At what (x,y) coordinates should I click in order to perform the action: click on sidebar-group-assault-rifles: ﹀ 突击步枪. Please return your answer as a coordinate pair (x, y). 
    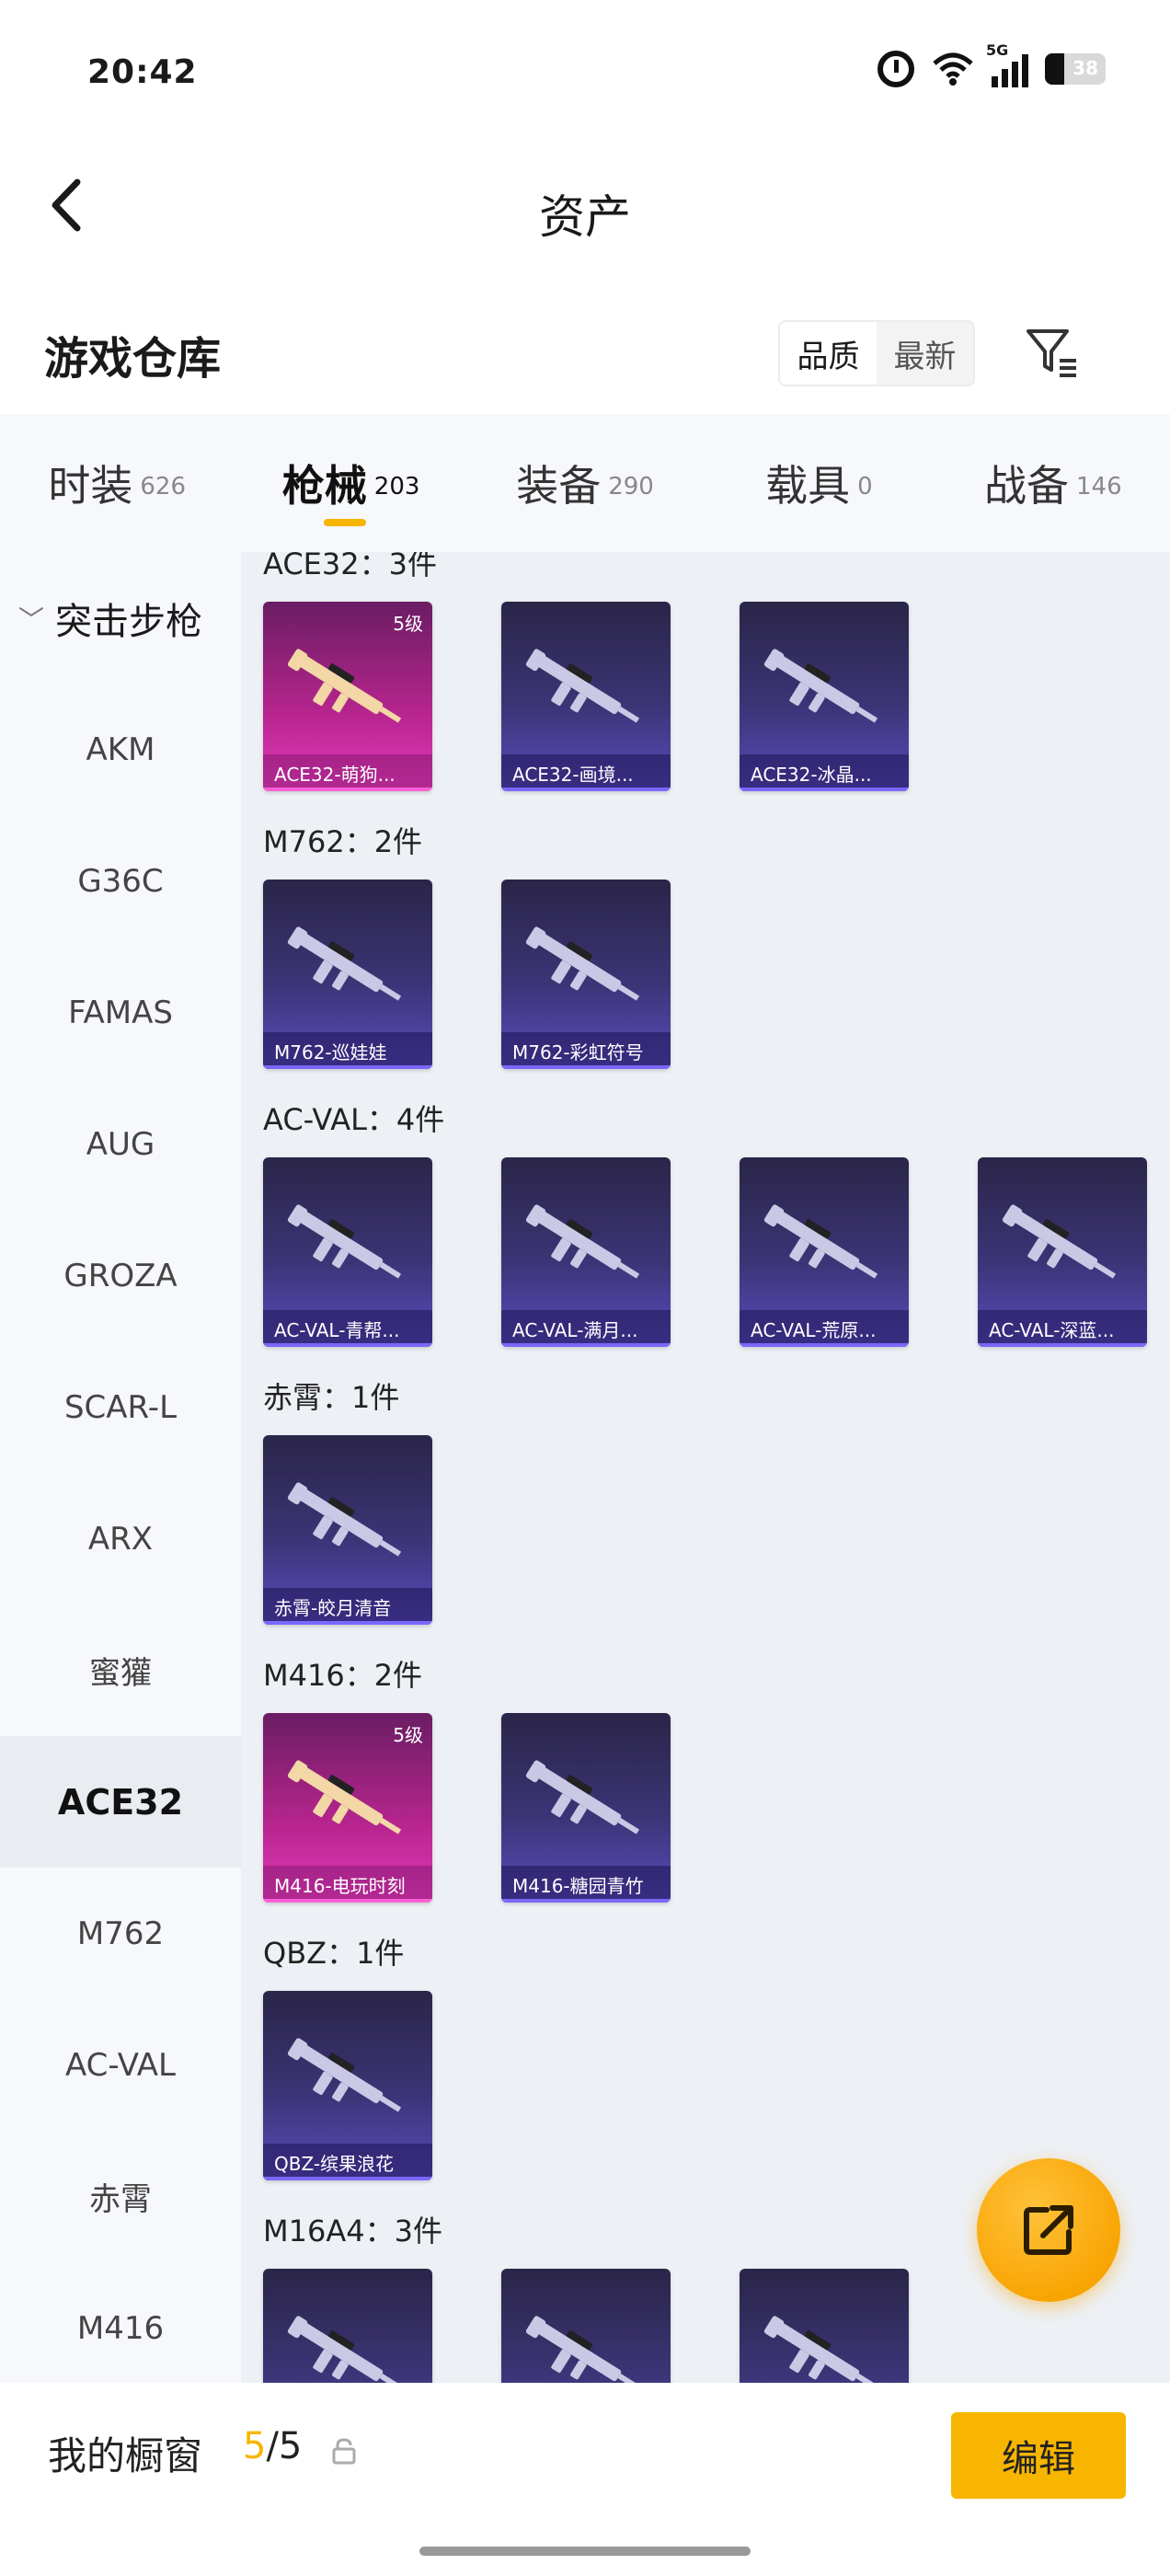
    Looking at the image, I should click on (120, 618).